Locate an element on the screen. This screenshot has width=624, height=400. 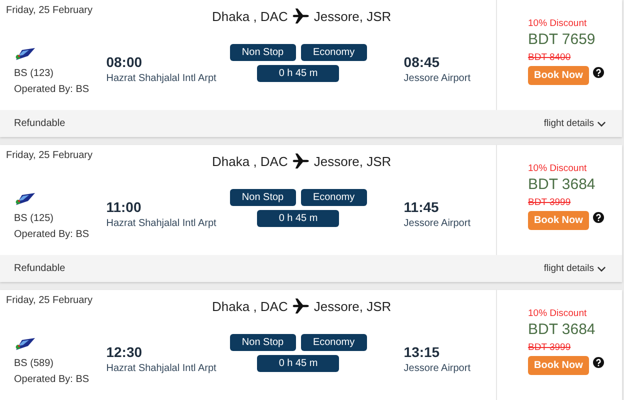
arrival-time: 11:45 is located at coordinates (422, 207).